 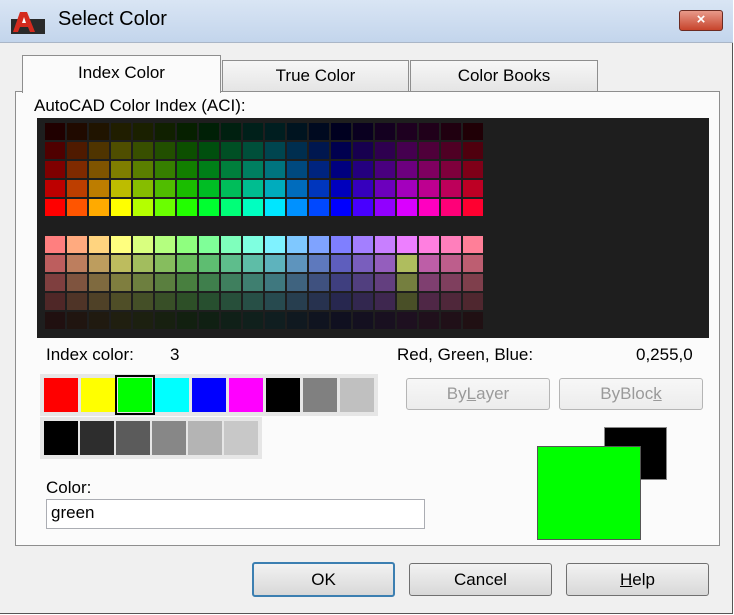 What do you see at coordinates (121, 74) in the screenshot?
I see `tab-index-color: Index Color` at bounding box center [121, 74].